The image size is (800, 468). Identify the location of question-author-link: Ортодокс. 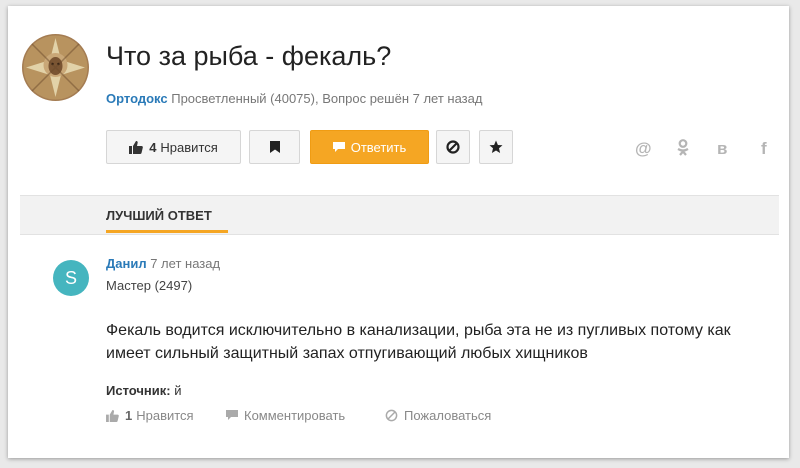
(137, 98).